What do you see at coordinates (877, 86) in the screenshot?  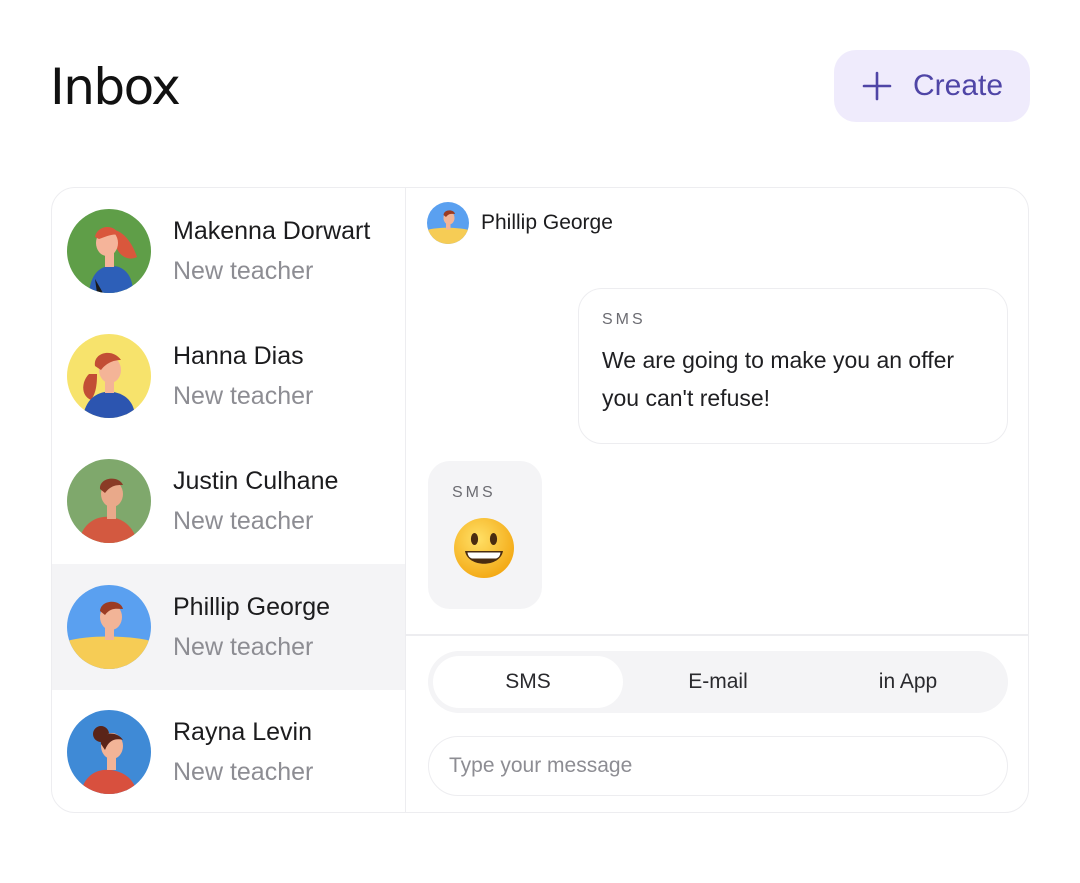 I see `plus-icon` at bounding box center [877, 86].